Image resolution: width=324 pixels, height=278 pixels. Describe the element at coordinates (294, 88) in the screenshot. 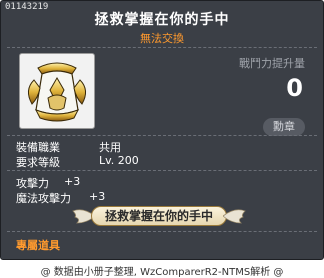

I see `combat-power-value: 0` at that location.